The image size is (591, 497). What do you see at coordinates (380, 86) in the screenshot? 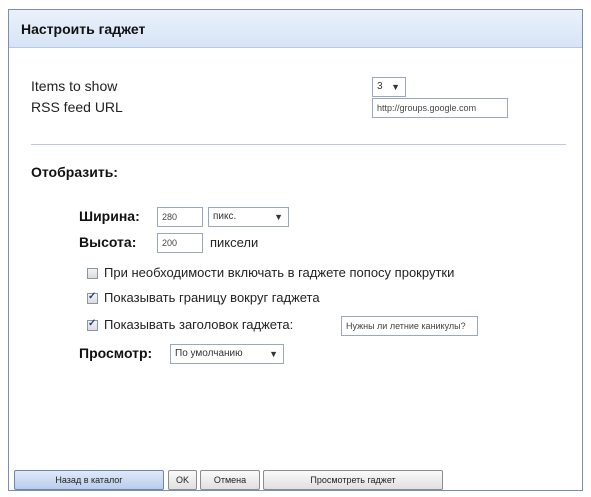
I see `items-to-show-value: 3` at bounding box center [380, 86].